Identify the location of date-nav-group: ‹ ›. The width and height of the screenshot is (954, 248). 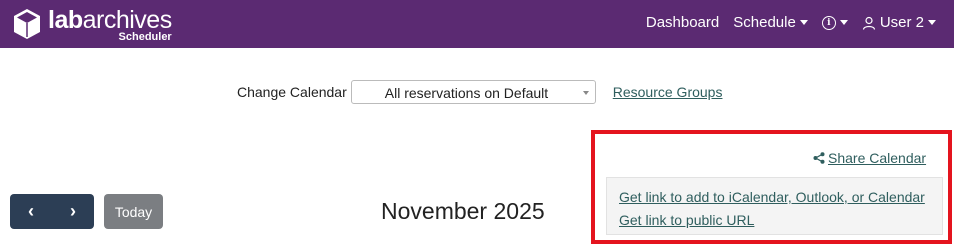
(52, 211).